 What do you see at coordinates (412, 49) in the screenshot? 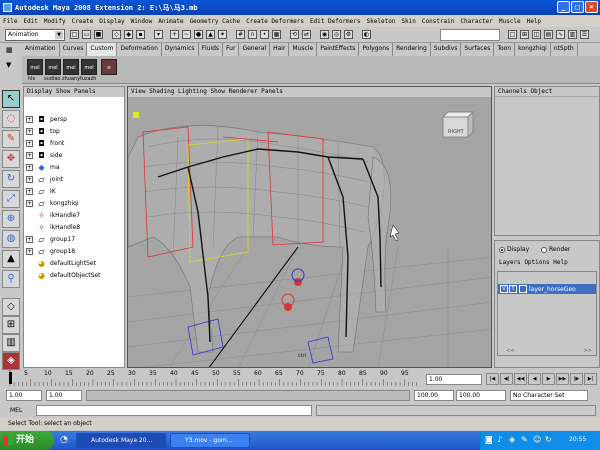
I see `shelf-tab-rendering: Rendering` at bounding box center [412, 49].